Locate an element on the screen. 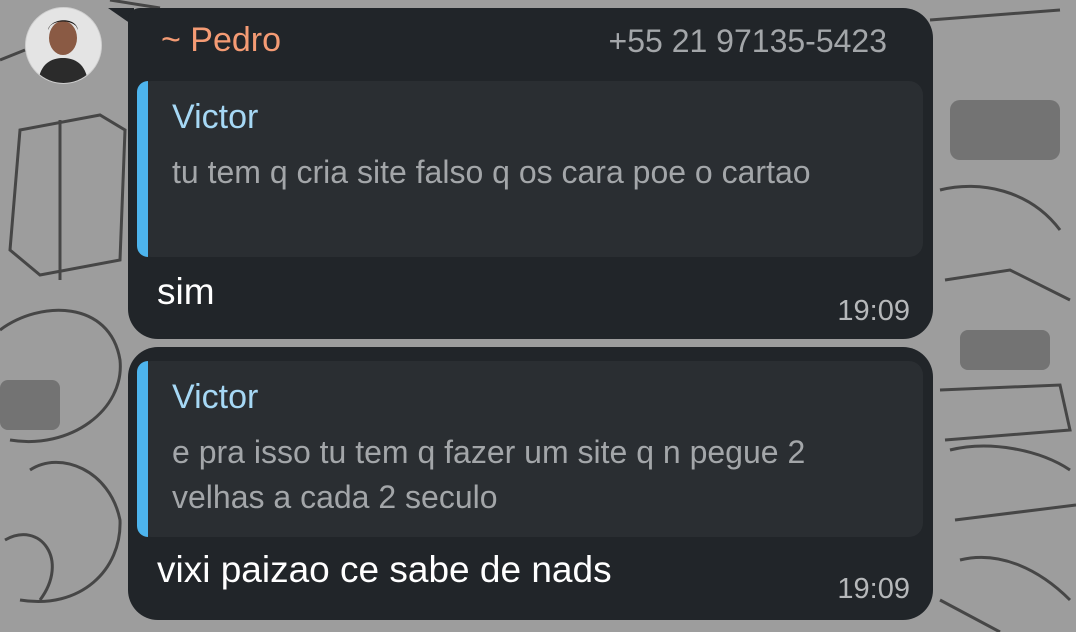 This screenshot has height=632, width=1076. message-text: sim is located at coordinates (186, 291).